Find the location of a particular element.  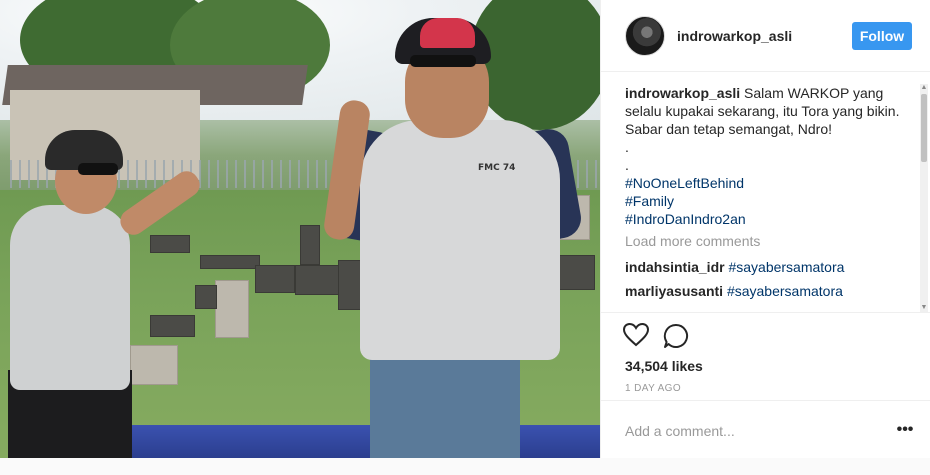

comment-username: indahsintia_idr is located at coordinates (675, 267).